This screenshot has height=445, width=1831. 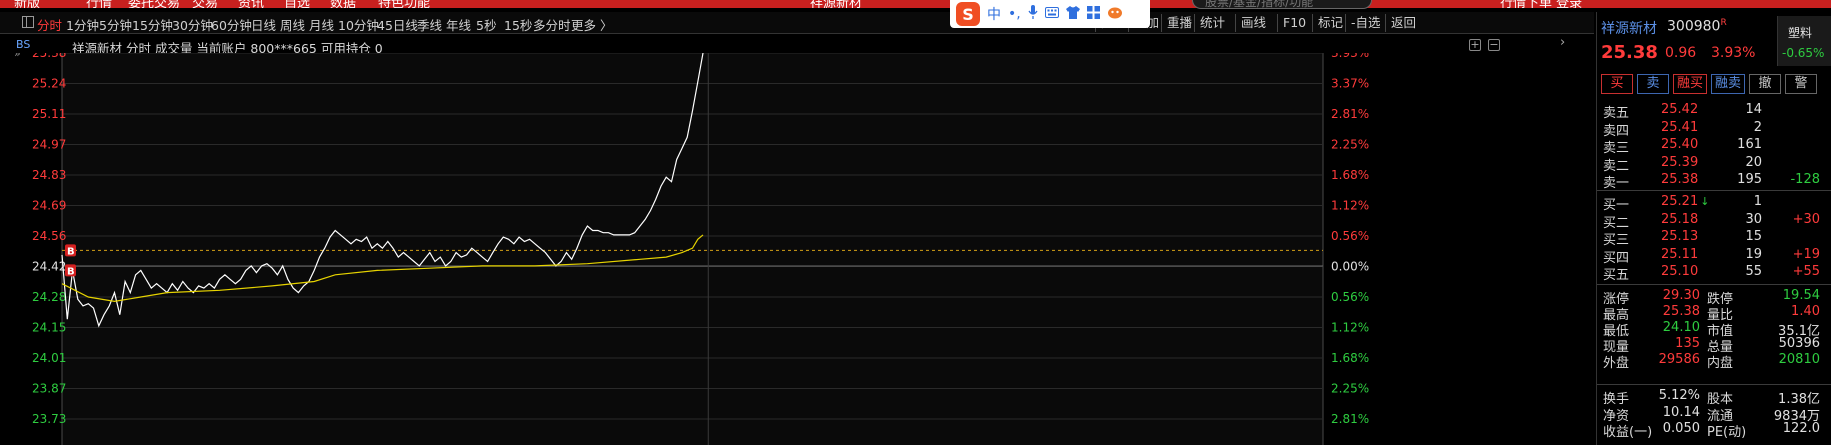 What do you see at coordinates (1714, 238) in the screenshot?
I see `bid-row: 买三 25.13 15` at bounding box center [1714, 238].